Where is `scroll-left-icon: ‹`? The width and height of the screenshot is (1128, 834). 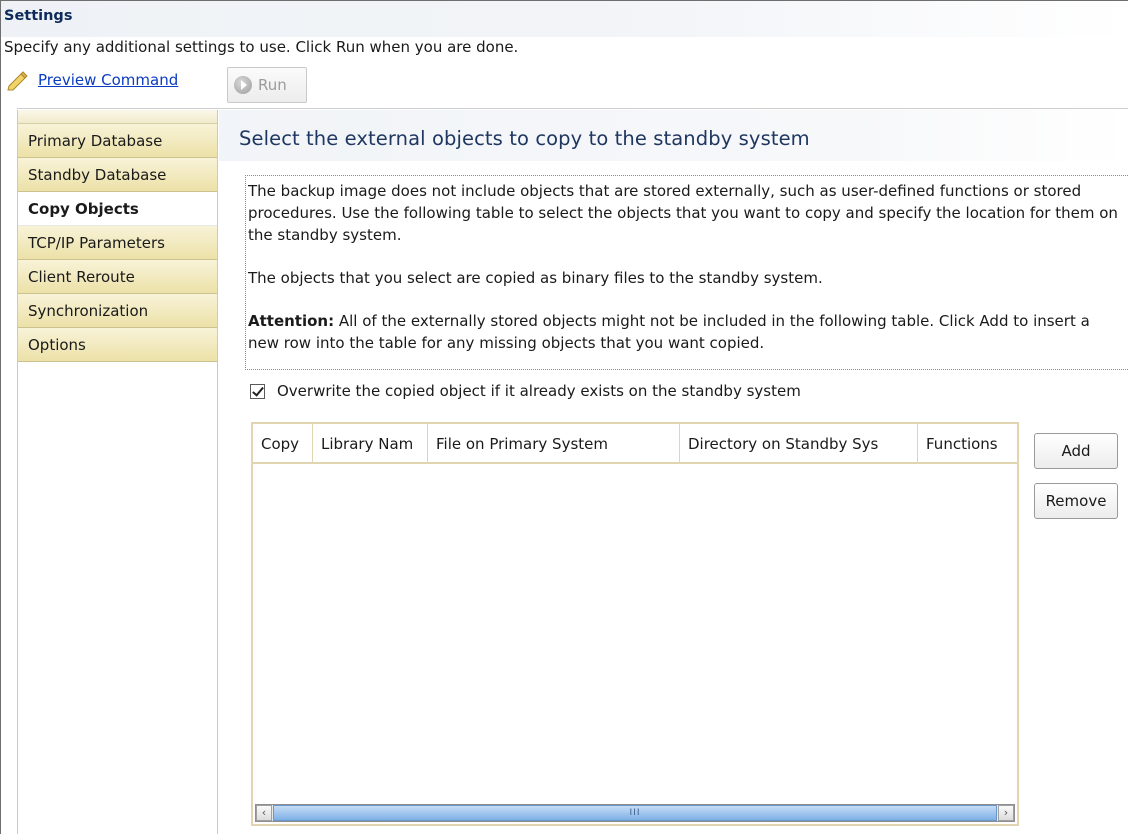 scroll-left-icon: ‹ is located at coordinates (264, 813).